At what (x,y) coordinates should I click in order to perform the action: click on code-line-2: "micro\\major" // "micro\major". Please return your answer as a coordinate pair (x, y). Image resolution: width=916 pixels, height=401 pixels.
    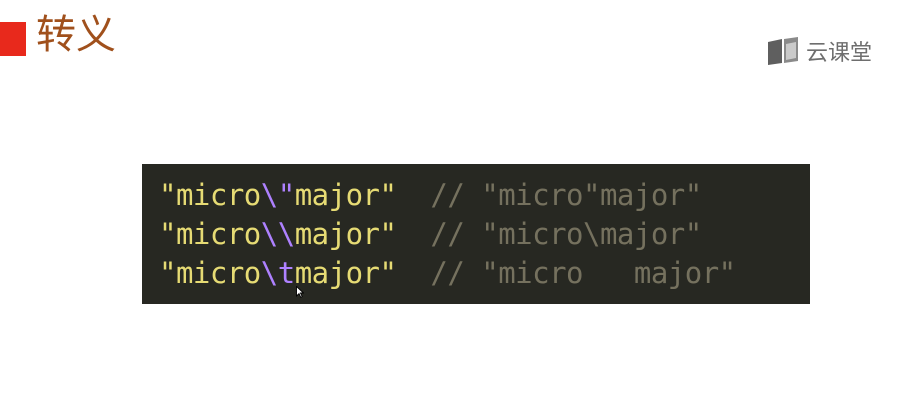
    Looking at the image, I should click on (484, 234).